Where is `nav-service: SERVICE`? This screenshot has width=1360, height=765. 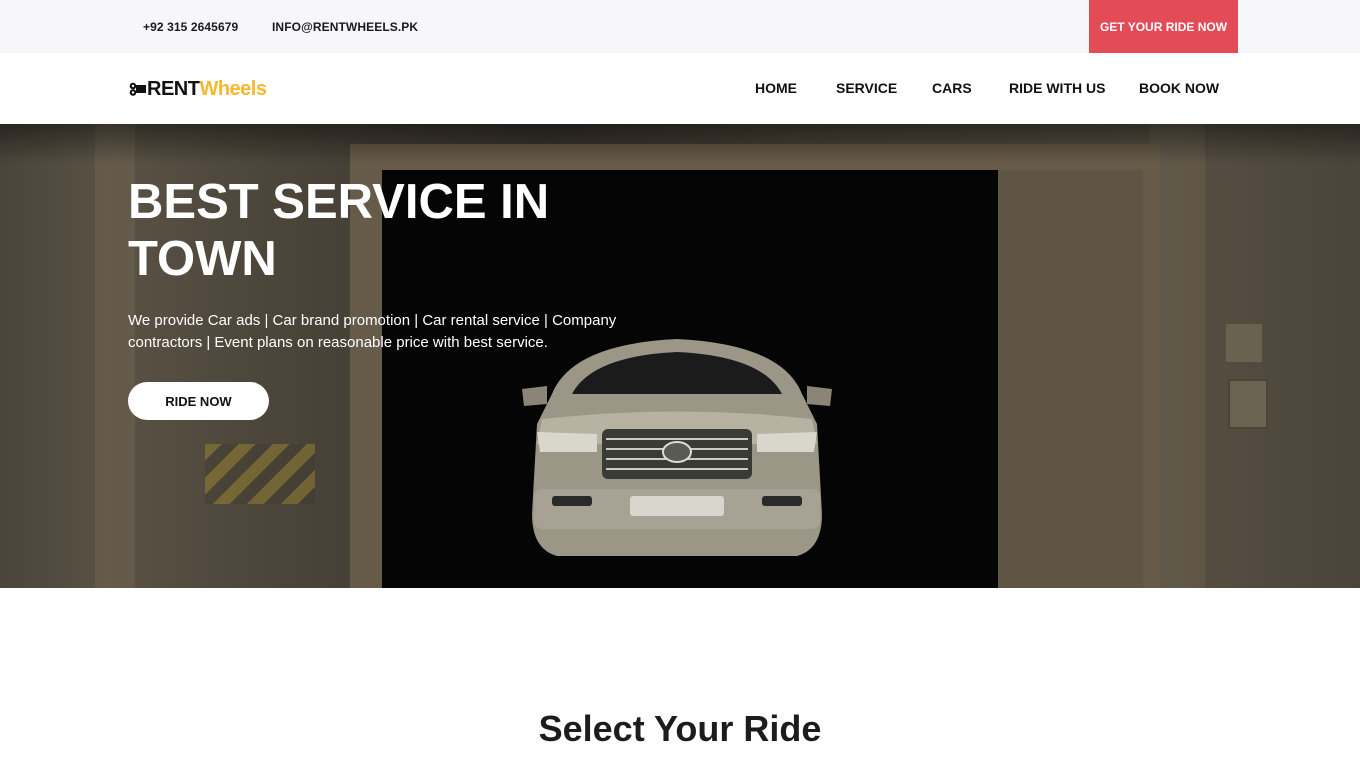 nav-service: SERVICE is located at coordinates (866, 88).